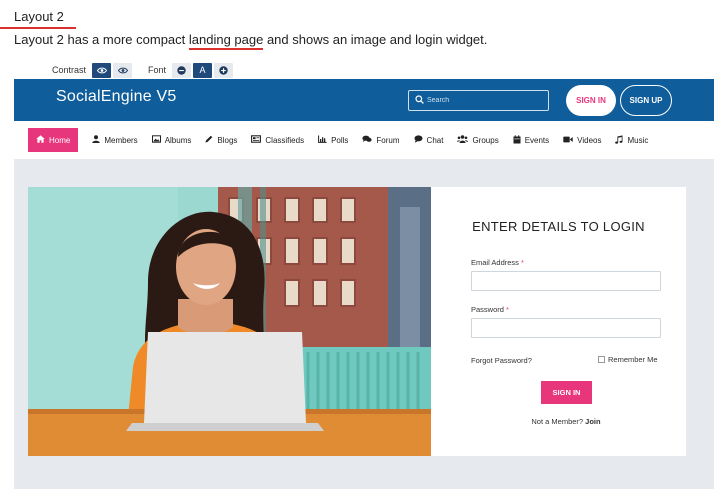  Describe the element at coordinates (557, 421) in the screenshot. I see `not-member-text: Not a Member?` at that location.